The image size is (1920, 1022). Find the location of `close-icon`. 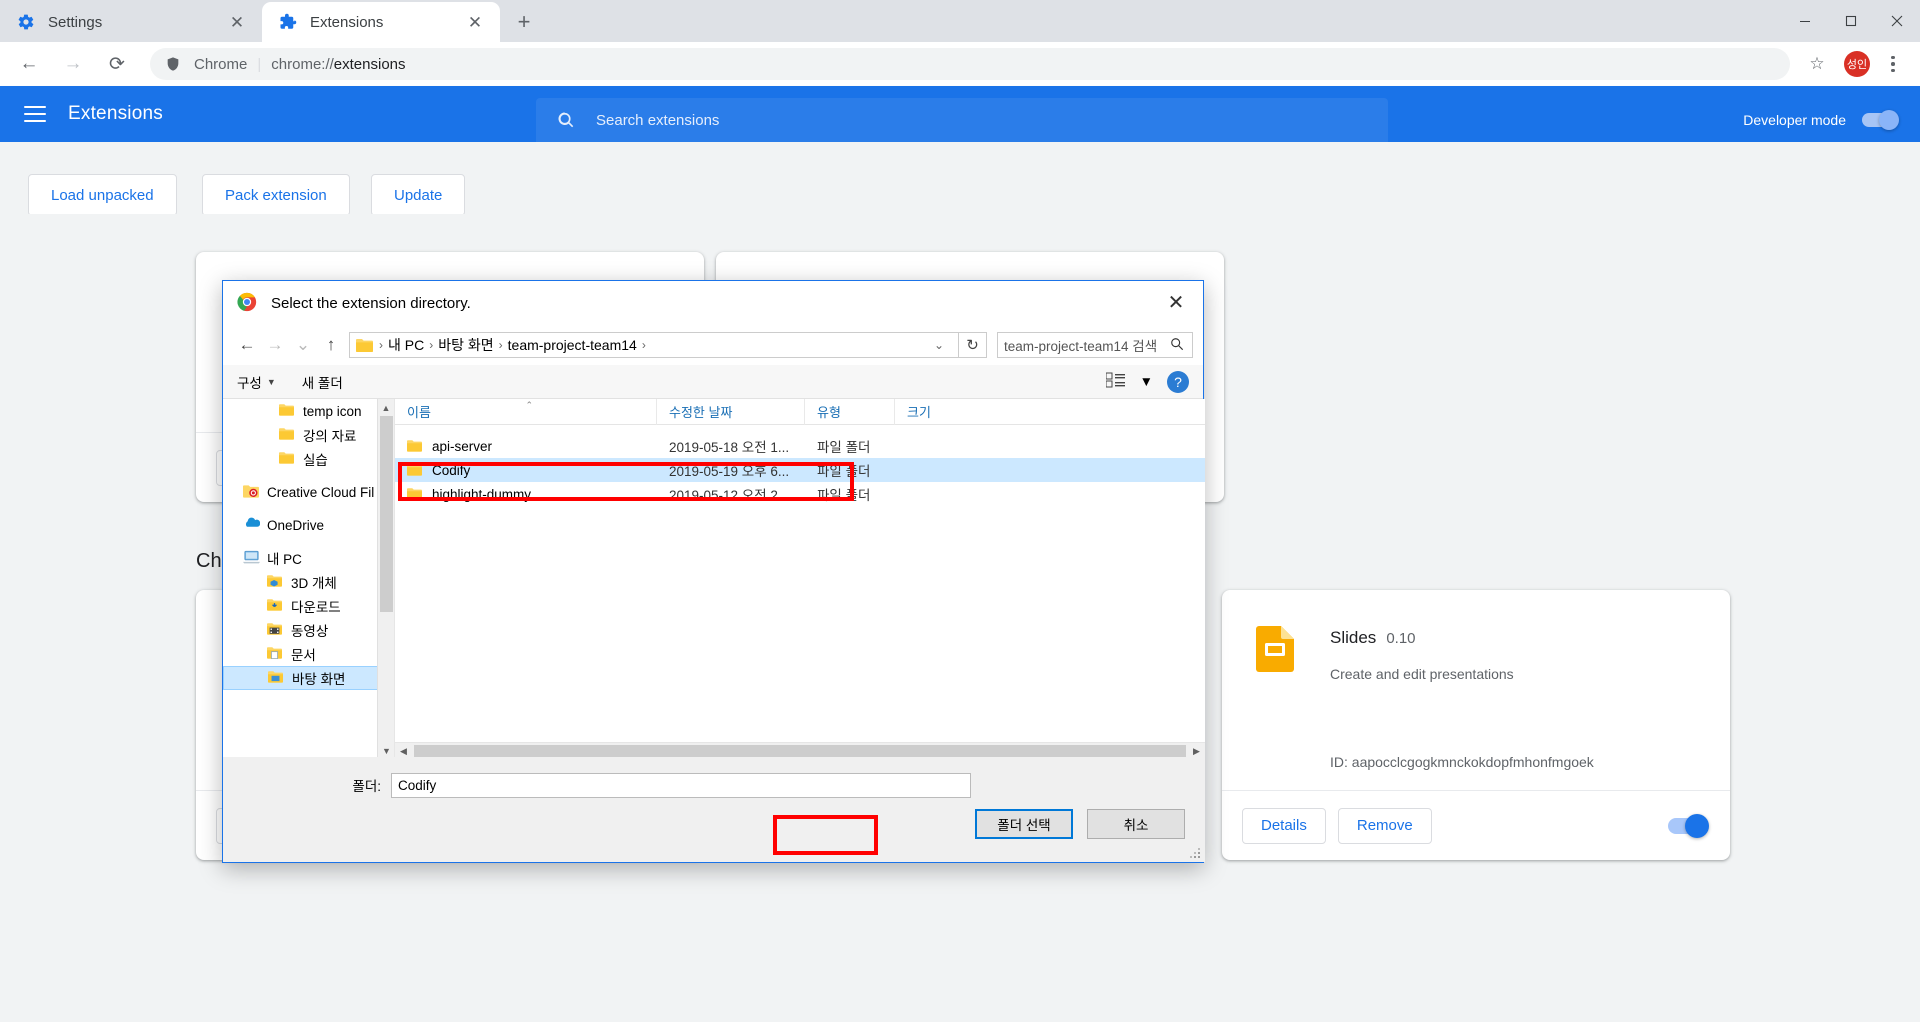

close-icon is located at coordinates (1897, 21).